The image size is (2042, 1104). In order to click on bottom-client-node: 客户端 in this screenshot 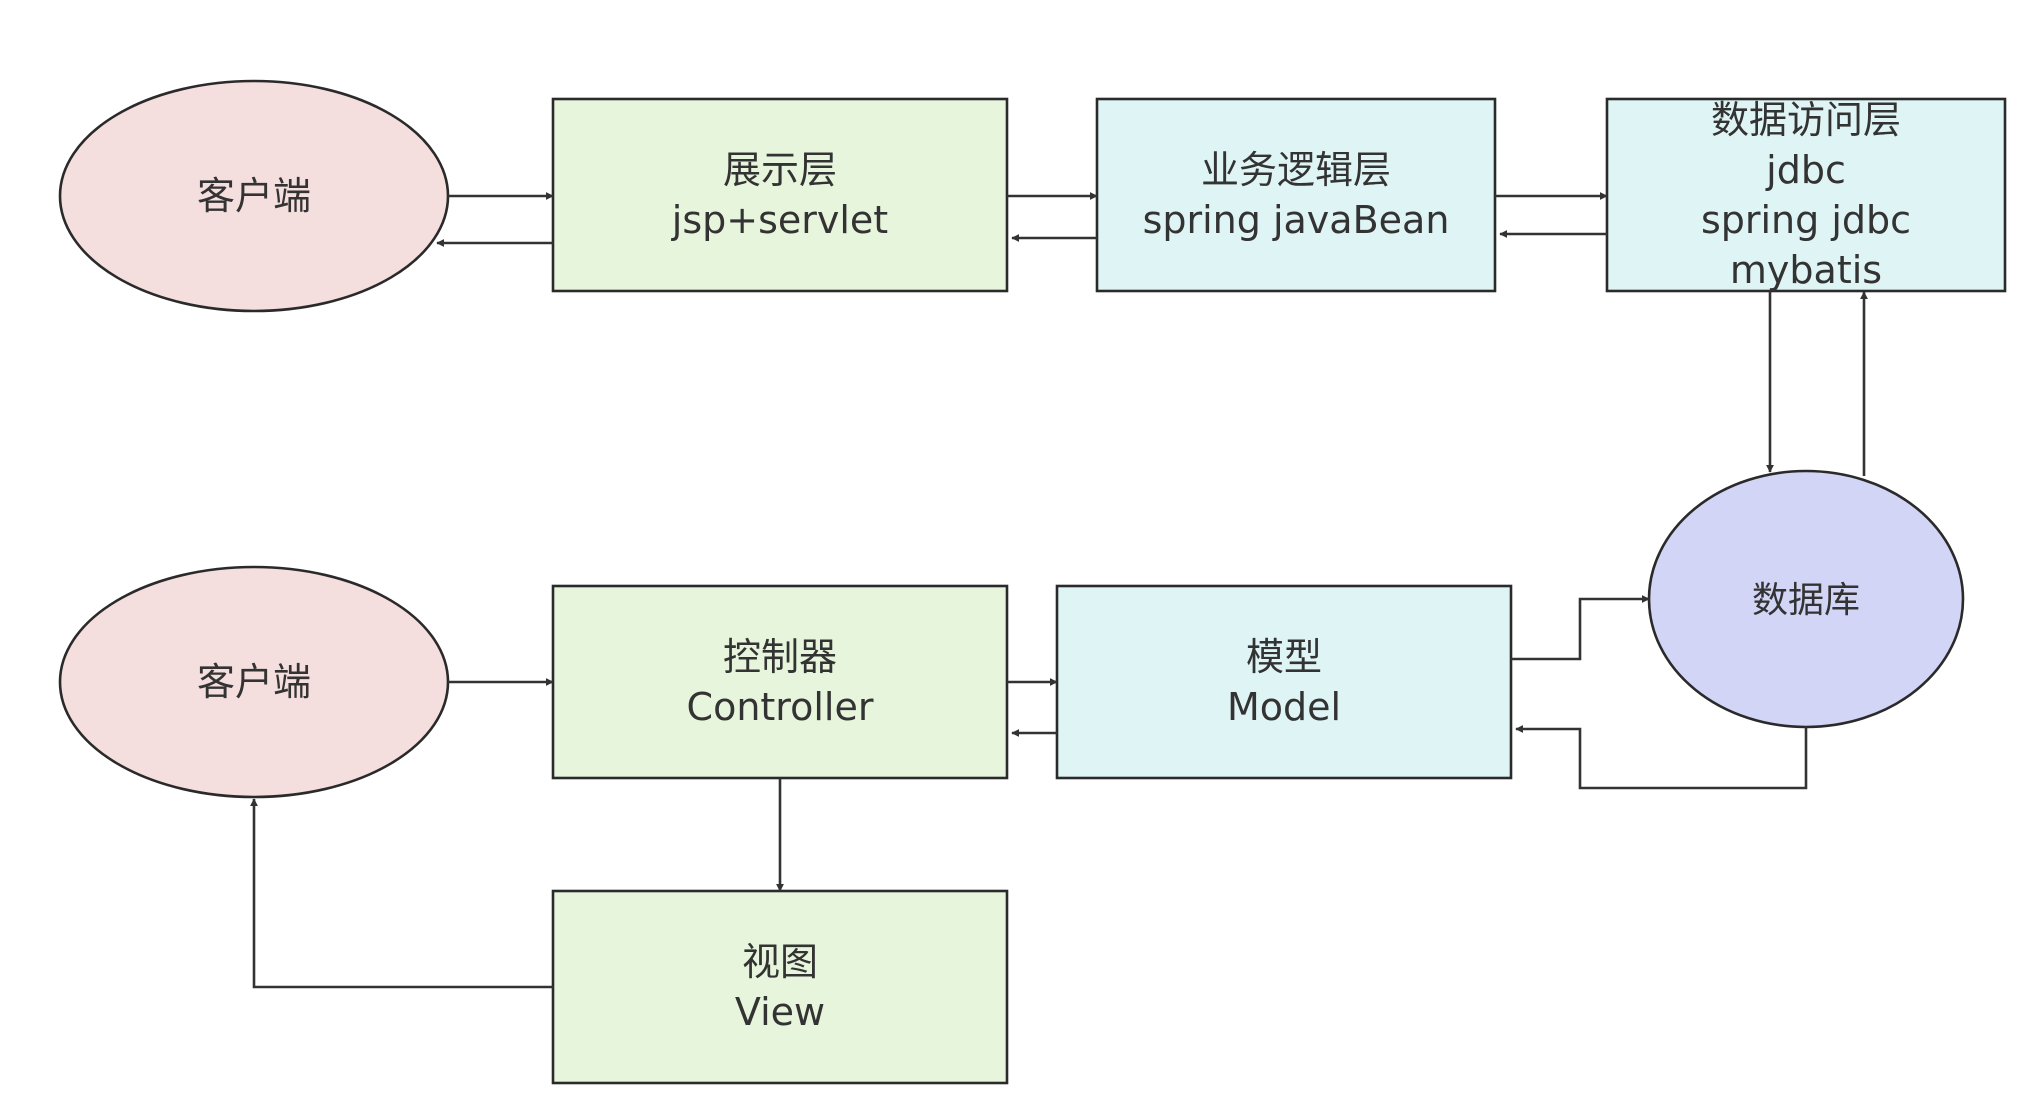, I will do `click(254, 682)`.